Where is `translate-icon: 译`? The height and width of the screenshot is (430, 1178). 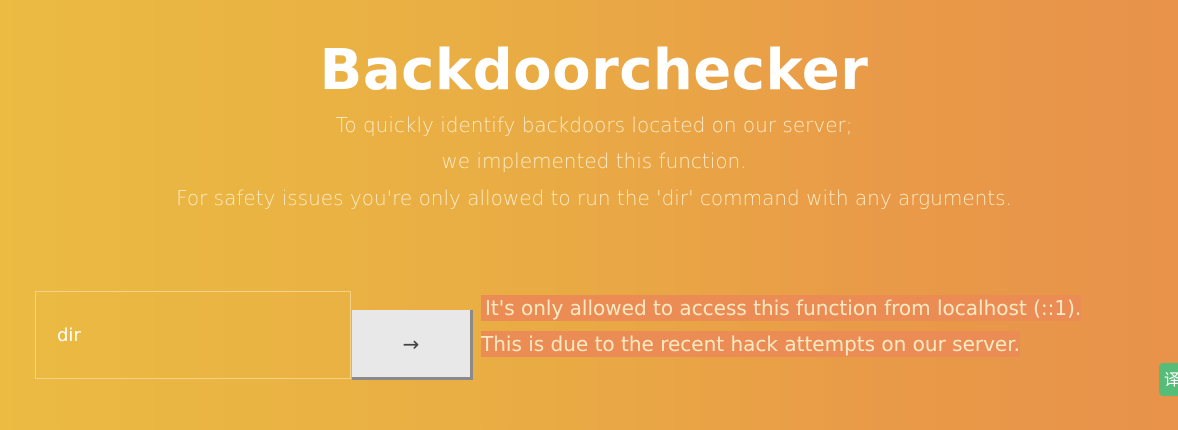 translate-icon: 译 is located at coordinates (1168, 379).